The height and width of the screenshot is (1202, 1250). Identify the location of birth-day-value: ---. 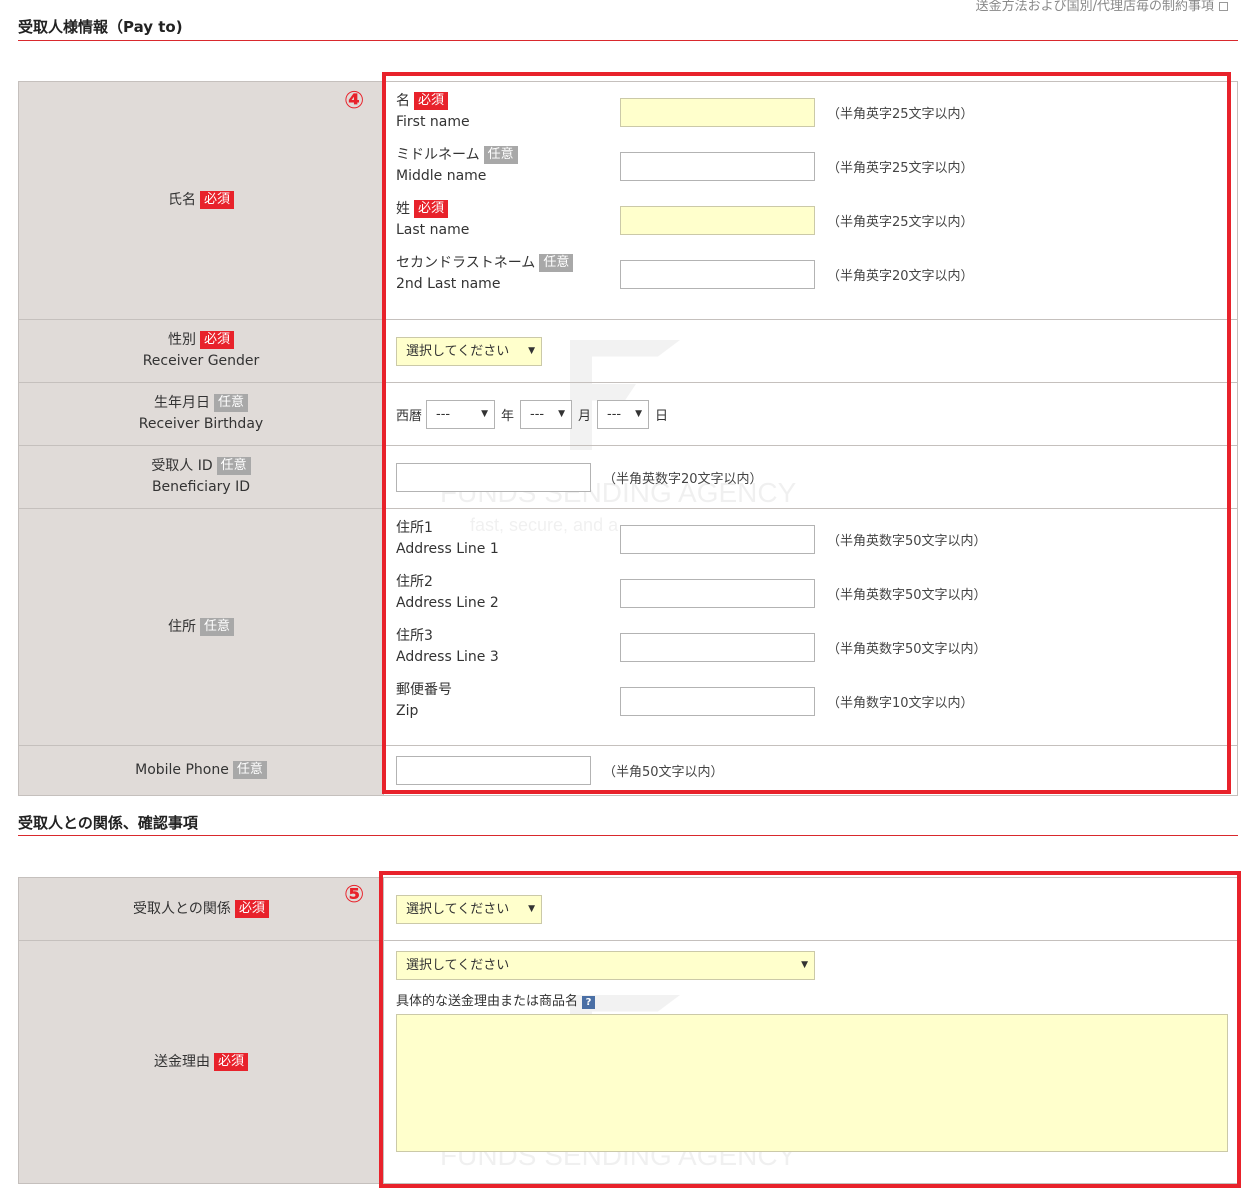
(614, 414).